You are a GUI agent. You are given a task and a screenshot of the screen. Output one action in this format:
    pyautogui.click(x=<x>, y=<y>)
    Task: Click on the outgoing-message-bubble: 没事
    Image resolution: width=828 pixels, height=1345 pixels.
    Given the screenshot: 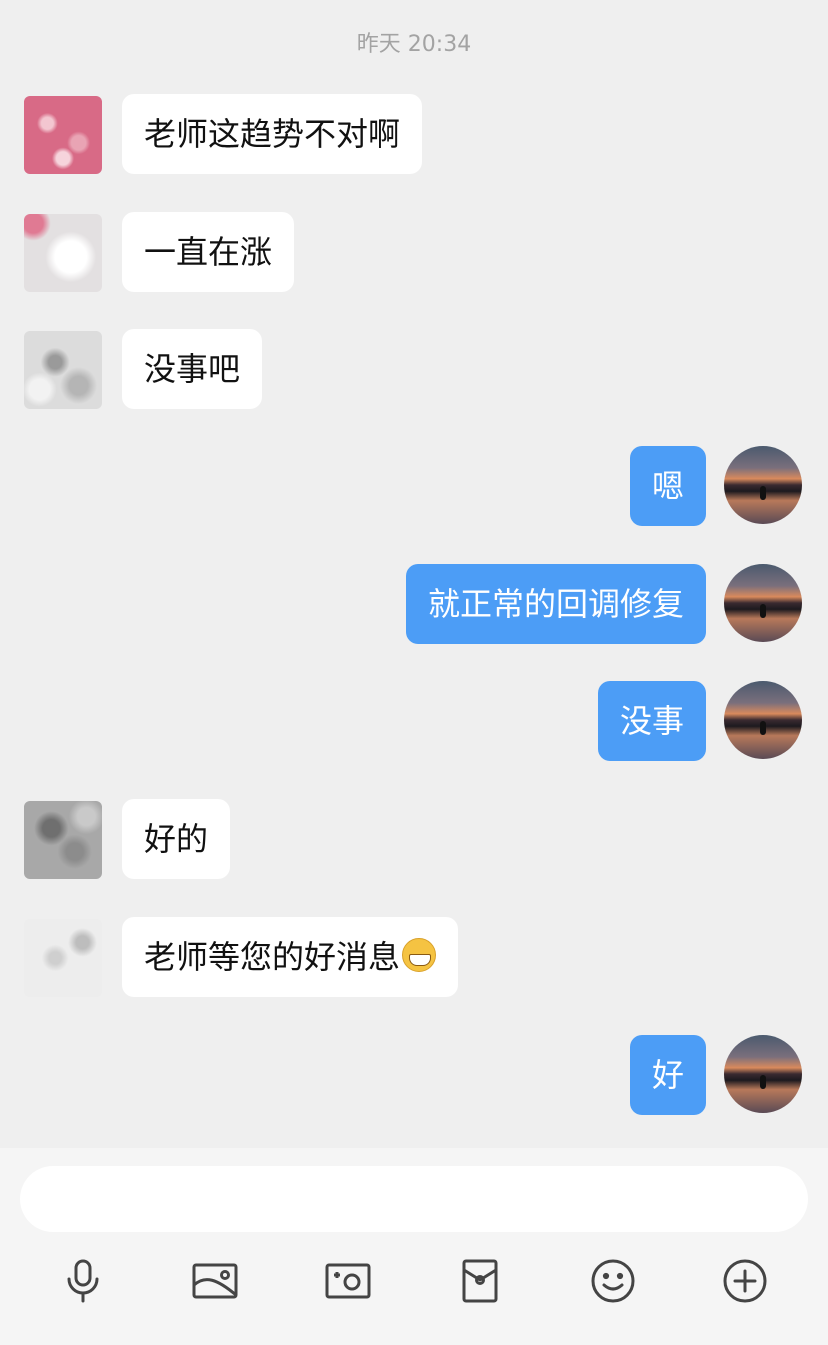 What is the action you would take?
    pyautogui.click(x=651, y=721)
    